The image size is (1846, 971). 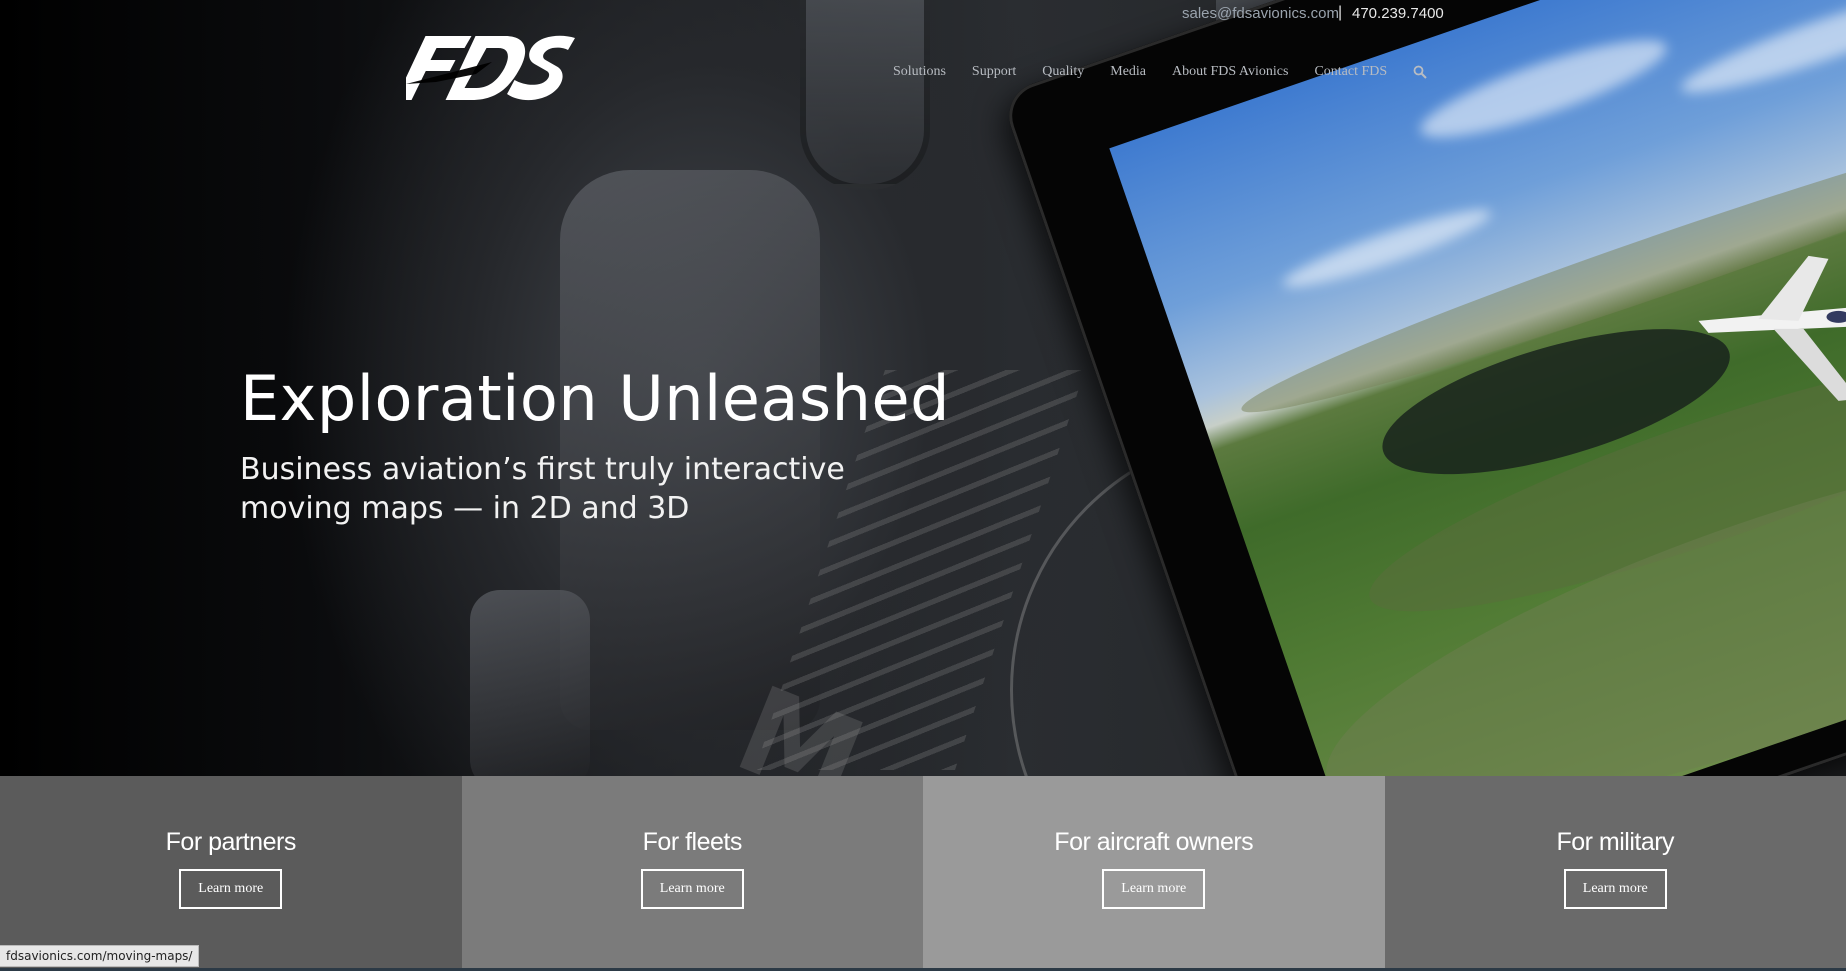 I want to click on tile-partners: For partners Learn more, so click(x=231, y=872).